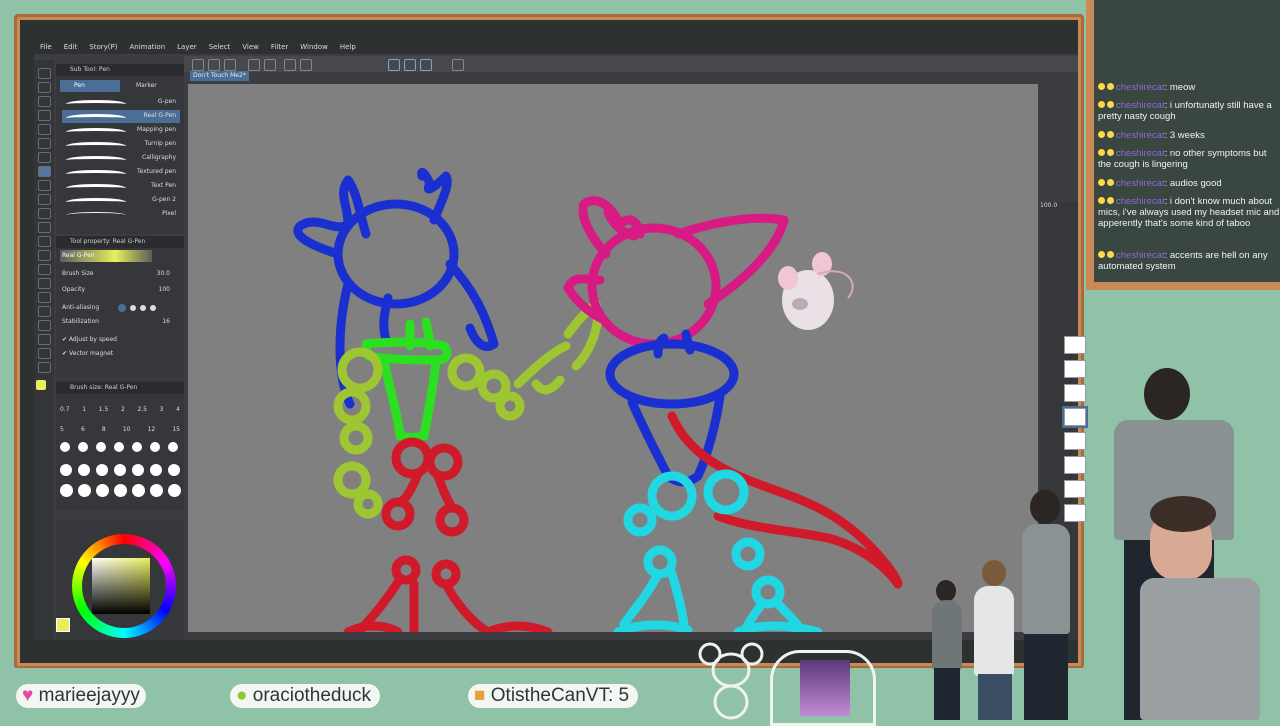 The width and height of the screenshot is (1280, 726). I want to click on balloon-tool-icon, so click(44, 339).